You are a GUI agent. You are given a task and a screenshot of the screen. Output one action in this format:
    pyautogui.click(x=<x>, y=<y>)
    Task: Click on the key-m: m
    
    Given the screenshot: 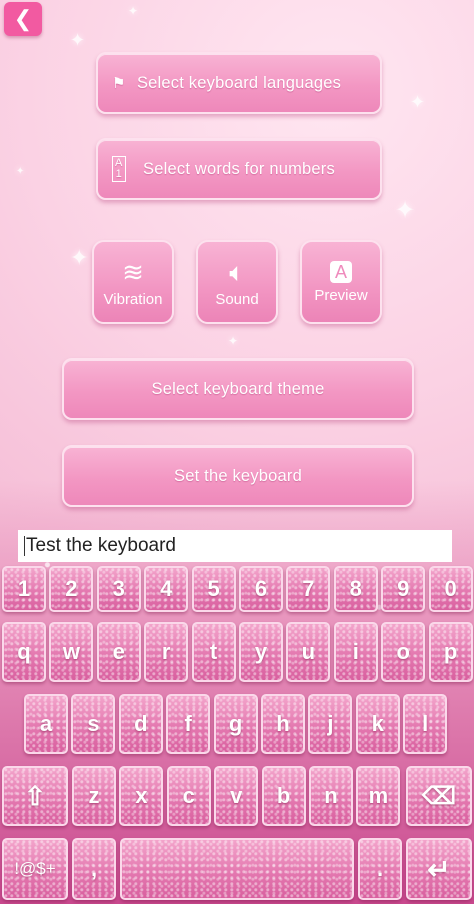 What is the action you would take?
    pyautogui.click(x=378, y=796)
    